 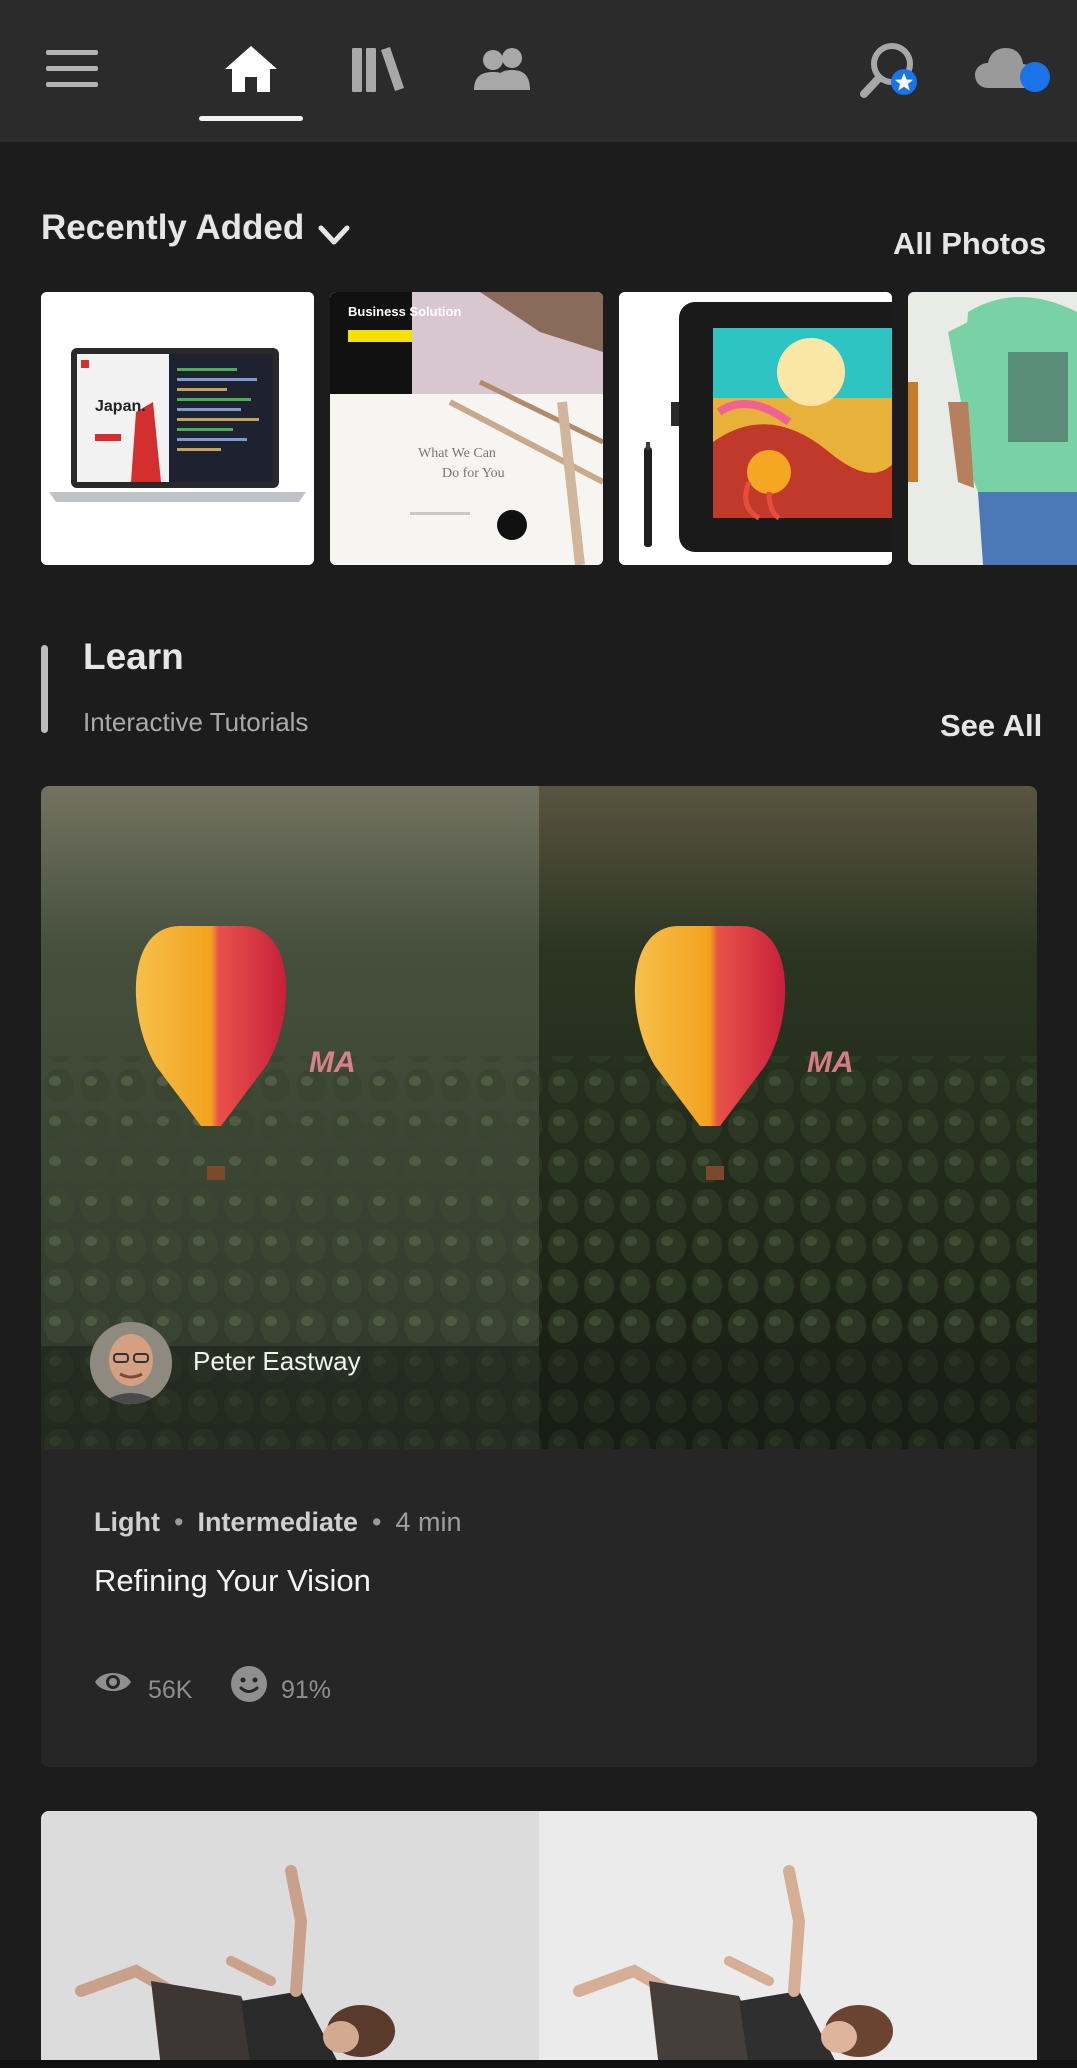 I want to click on people-icon, so click(x=503, y=68).